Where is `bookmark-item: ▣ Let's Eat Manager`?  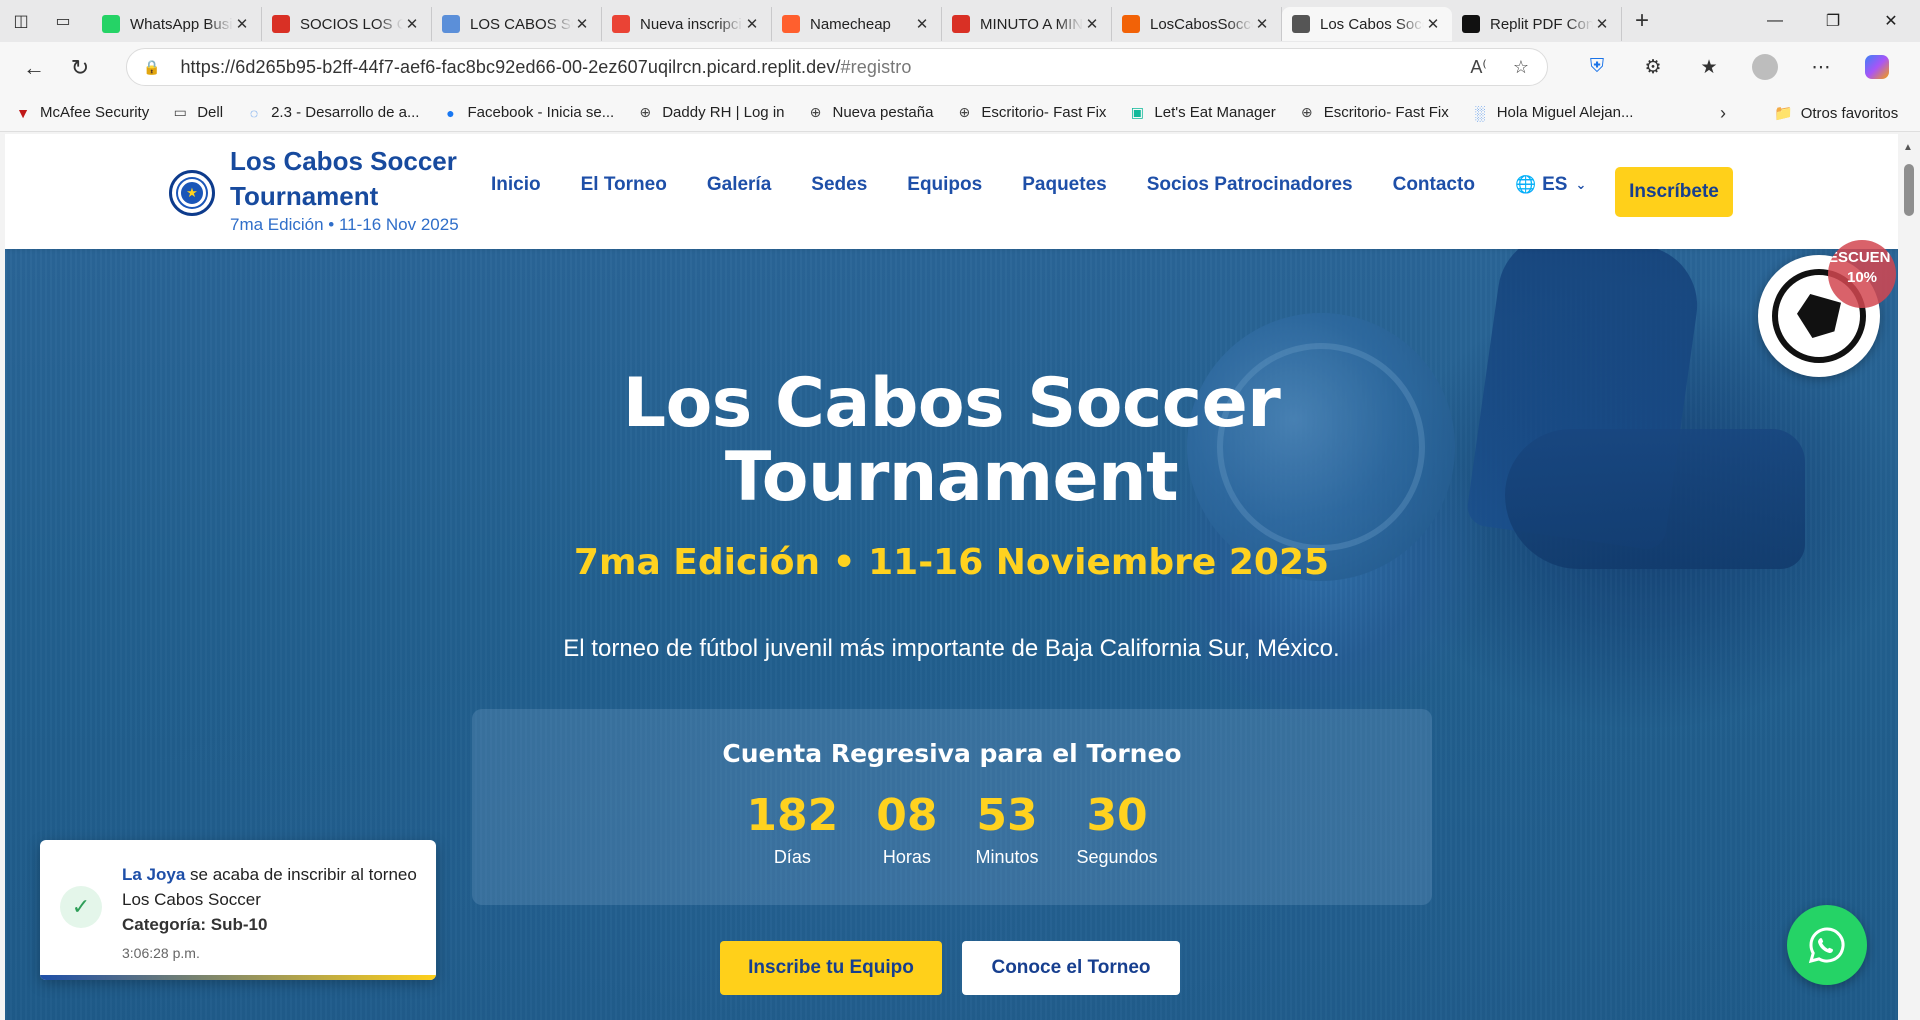
bookmark-item: ▣ Let's Eat Manager is located at coordinates (1202, 113).